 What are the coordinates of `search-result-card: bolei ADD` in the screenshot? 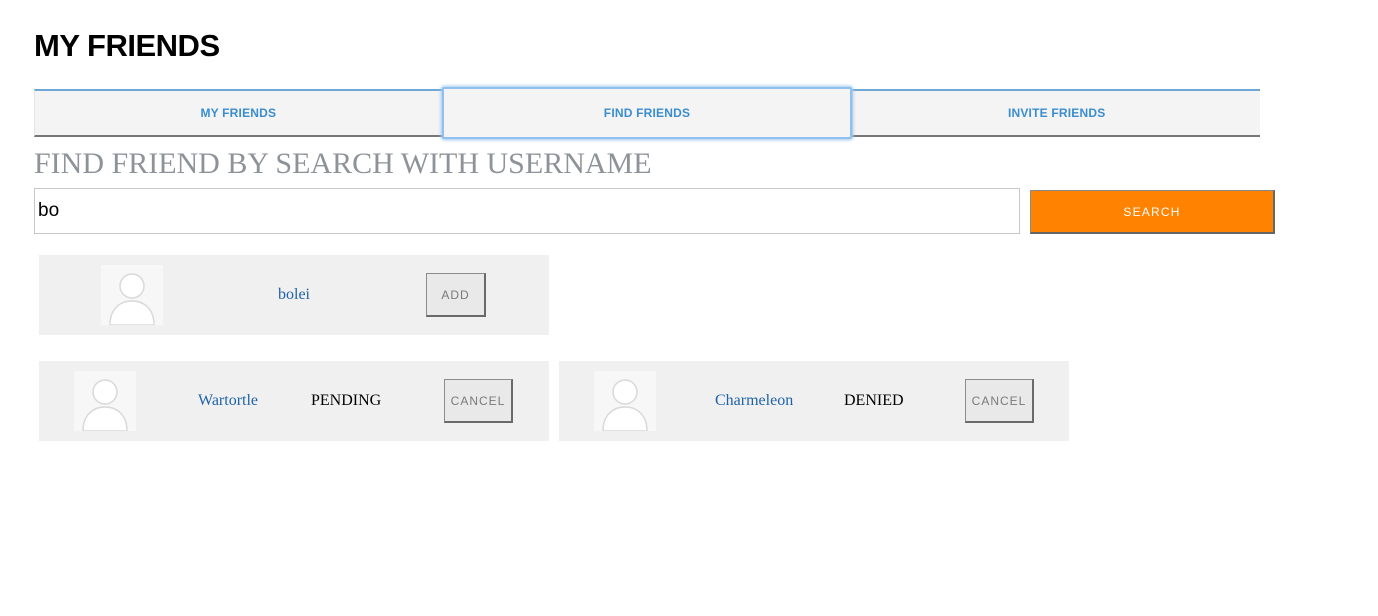 It's located at (294, 295).